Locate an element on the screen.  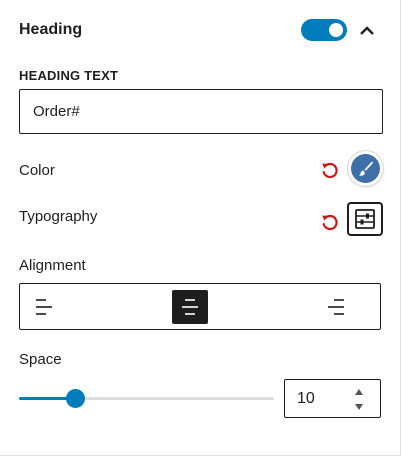
caret-down-icon is located at coordinates (359, 407).